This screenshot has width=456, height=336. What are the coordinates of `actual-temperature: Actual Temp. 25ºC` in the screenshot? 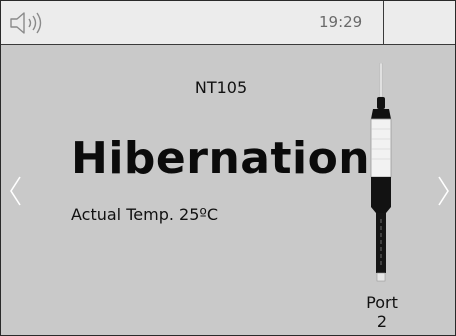 It's located at (145, 214).